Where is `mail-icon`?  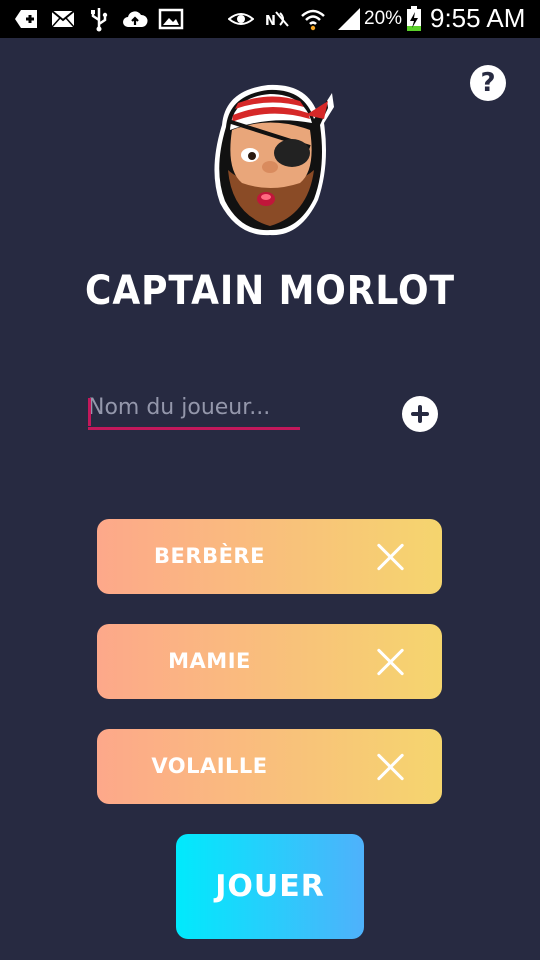 mail-icon is located at coordinates (63, 19).